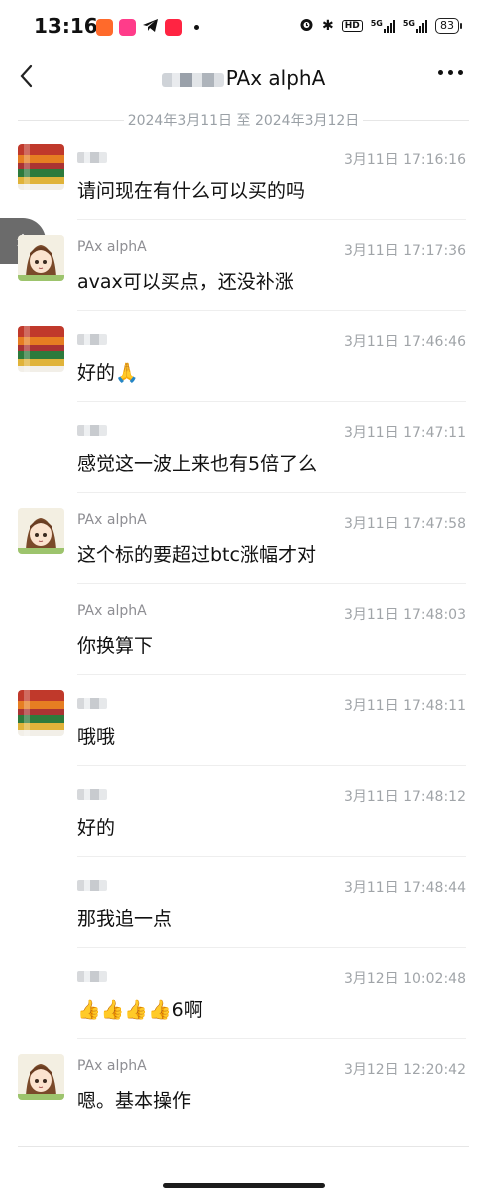 This screenshot has height=1200, width=487. I want to click on message-time: 3月12日 12:20:42, so click(404, 1070).